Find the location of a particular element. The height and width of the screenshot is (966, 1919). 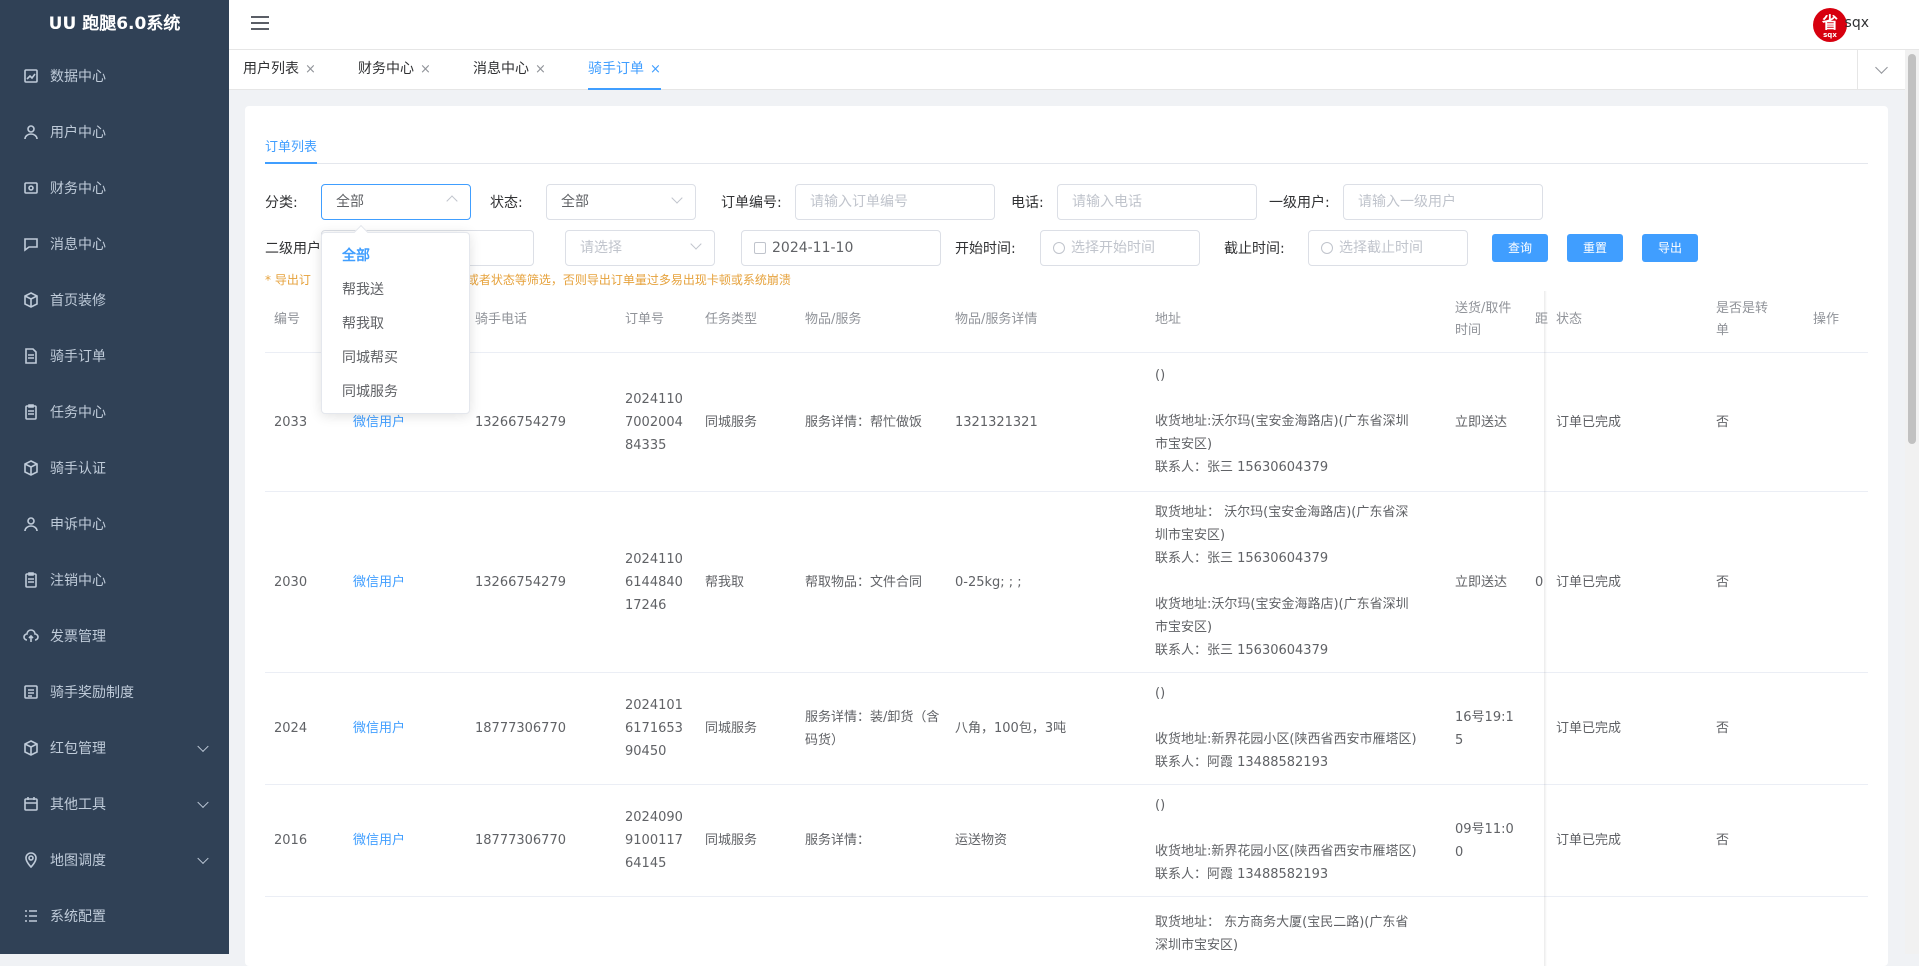

end-time-label: 截止时间: is located at coordinates (1254, 249).